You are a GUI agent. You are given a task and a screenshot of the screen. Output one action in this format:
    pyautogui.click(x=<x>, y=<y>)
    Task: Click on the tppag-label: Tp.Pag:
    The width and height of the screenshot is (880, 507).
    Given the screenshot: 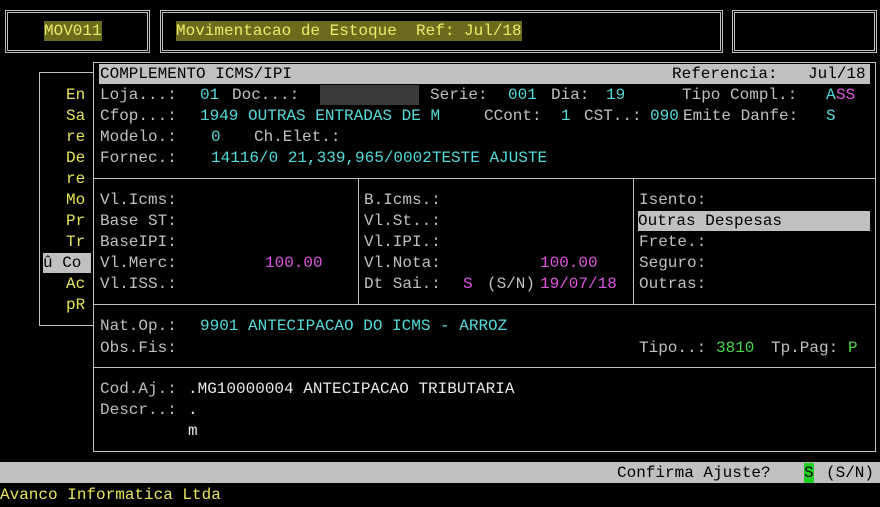 What is the action you would take?
    pyautogui.click(x=805, y=348)
    